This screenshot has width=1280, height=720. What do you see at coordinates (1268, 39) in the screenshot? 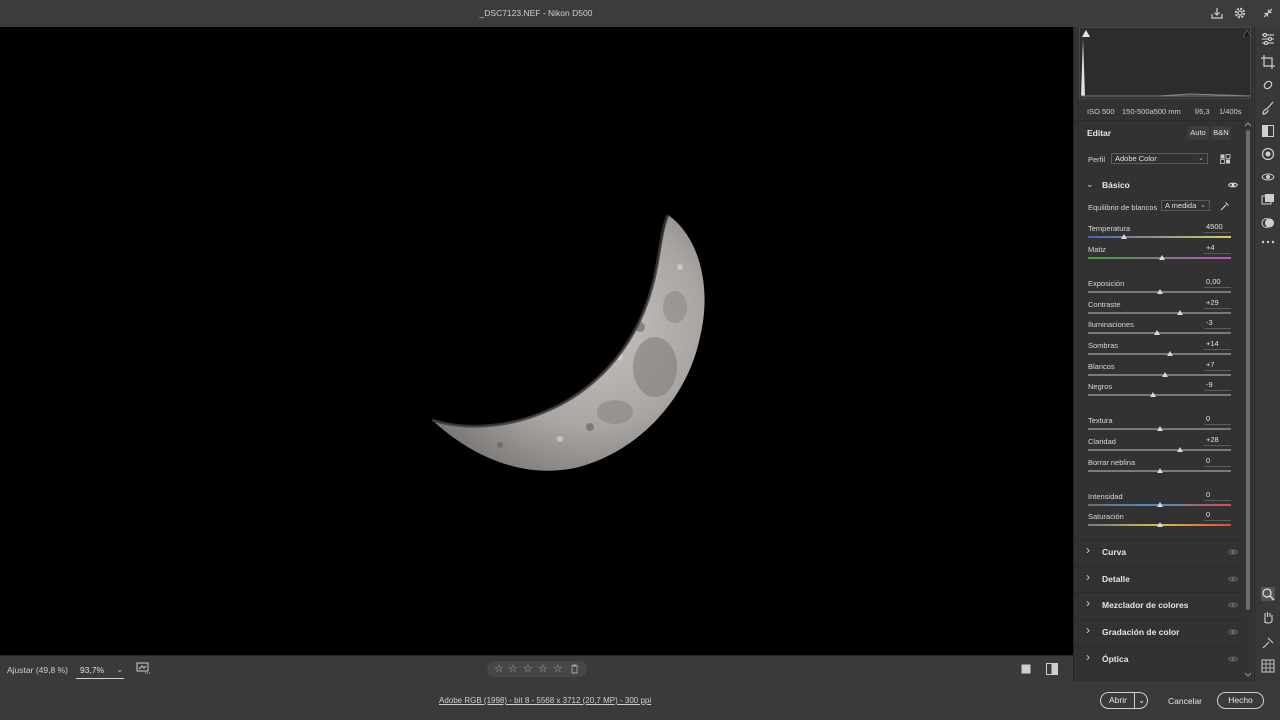
I see `edit-icon` at bounding box center [1268, 39].